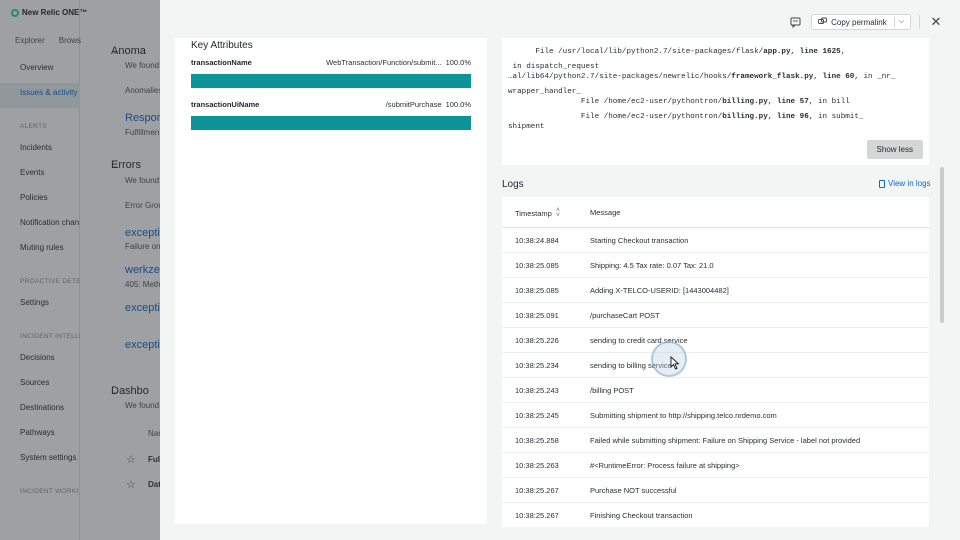 The width and height of the screenshot is (960, 540). I want to click on stack-trace-emphasis: line 60, so click(838, 77).